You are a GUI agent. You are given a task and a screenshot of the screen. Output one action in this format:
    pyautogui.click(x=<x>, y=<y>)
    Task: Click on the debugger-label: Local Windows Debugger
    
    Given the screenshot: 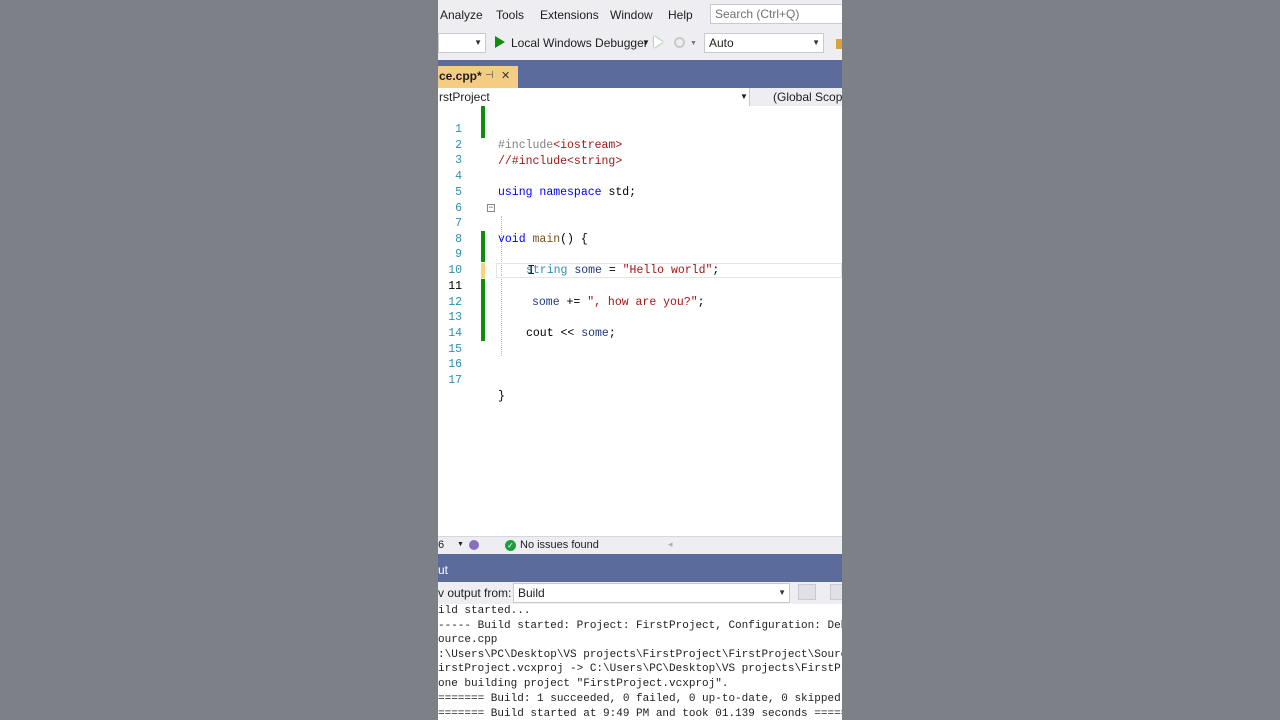 What is the action you would take?
    pyautogui.click(x=579, y=43)
    